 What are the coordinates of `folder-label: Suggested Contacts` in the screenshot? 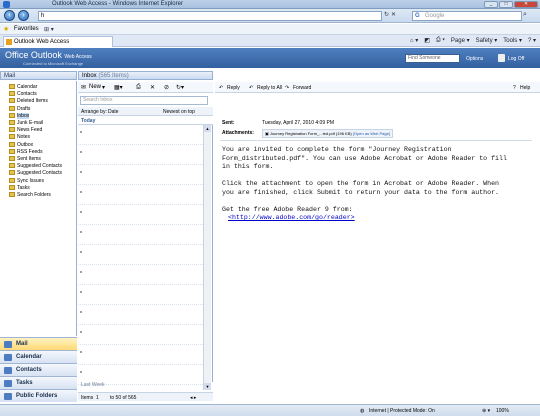 It's located at (40, 173).